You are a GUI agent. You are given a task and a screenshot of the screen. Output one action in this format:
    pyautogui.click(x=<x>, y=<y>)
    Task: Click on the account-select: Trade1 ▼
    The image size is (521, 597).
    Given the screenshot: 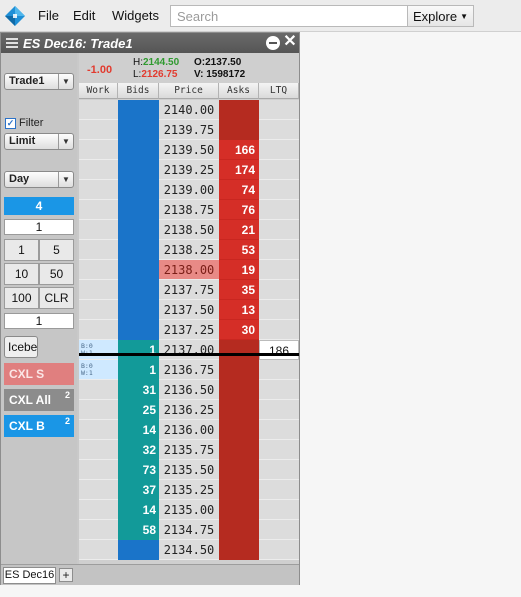 What is the action you would take?
    pyautogui.click(x=39, y=81)
    